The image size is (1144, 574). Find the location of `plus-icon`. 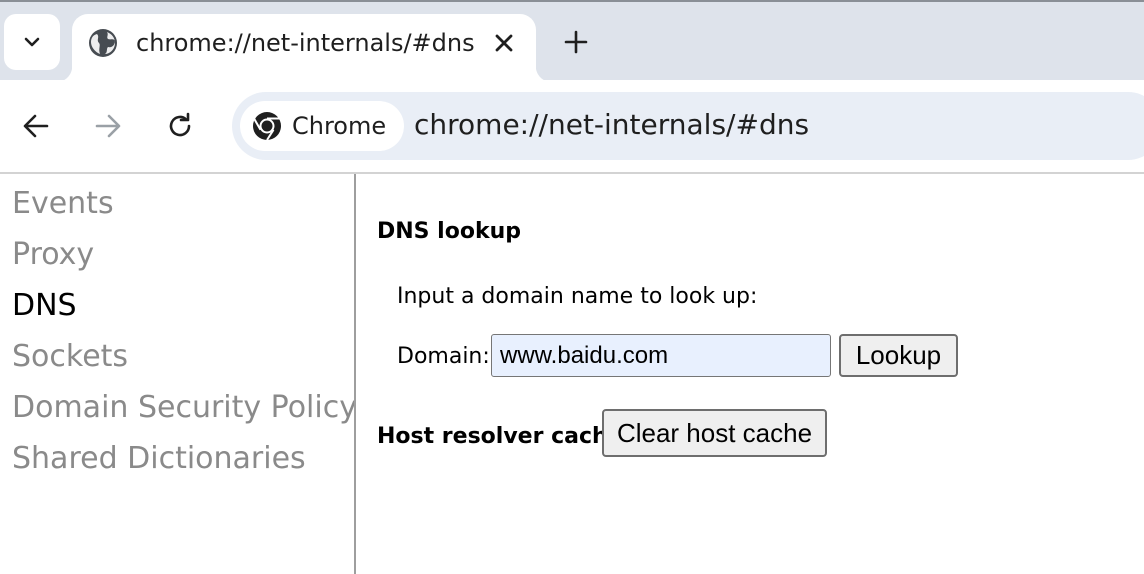

plus-icon is located at coordinates (576, 42).